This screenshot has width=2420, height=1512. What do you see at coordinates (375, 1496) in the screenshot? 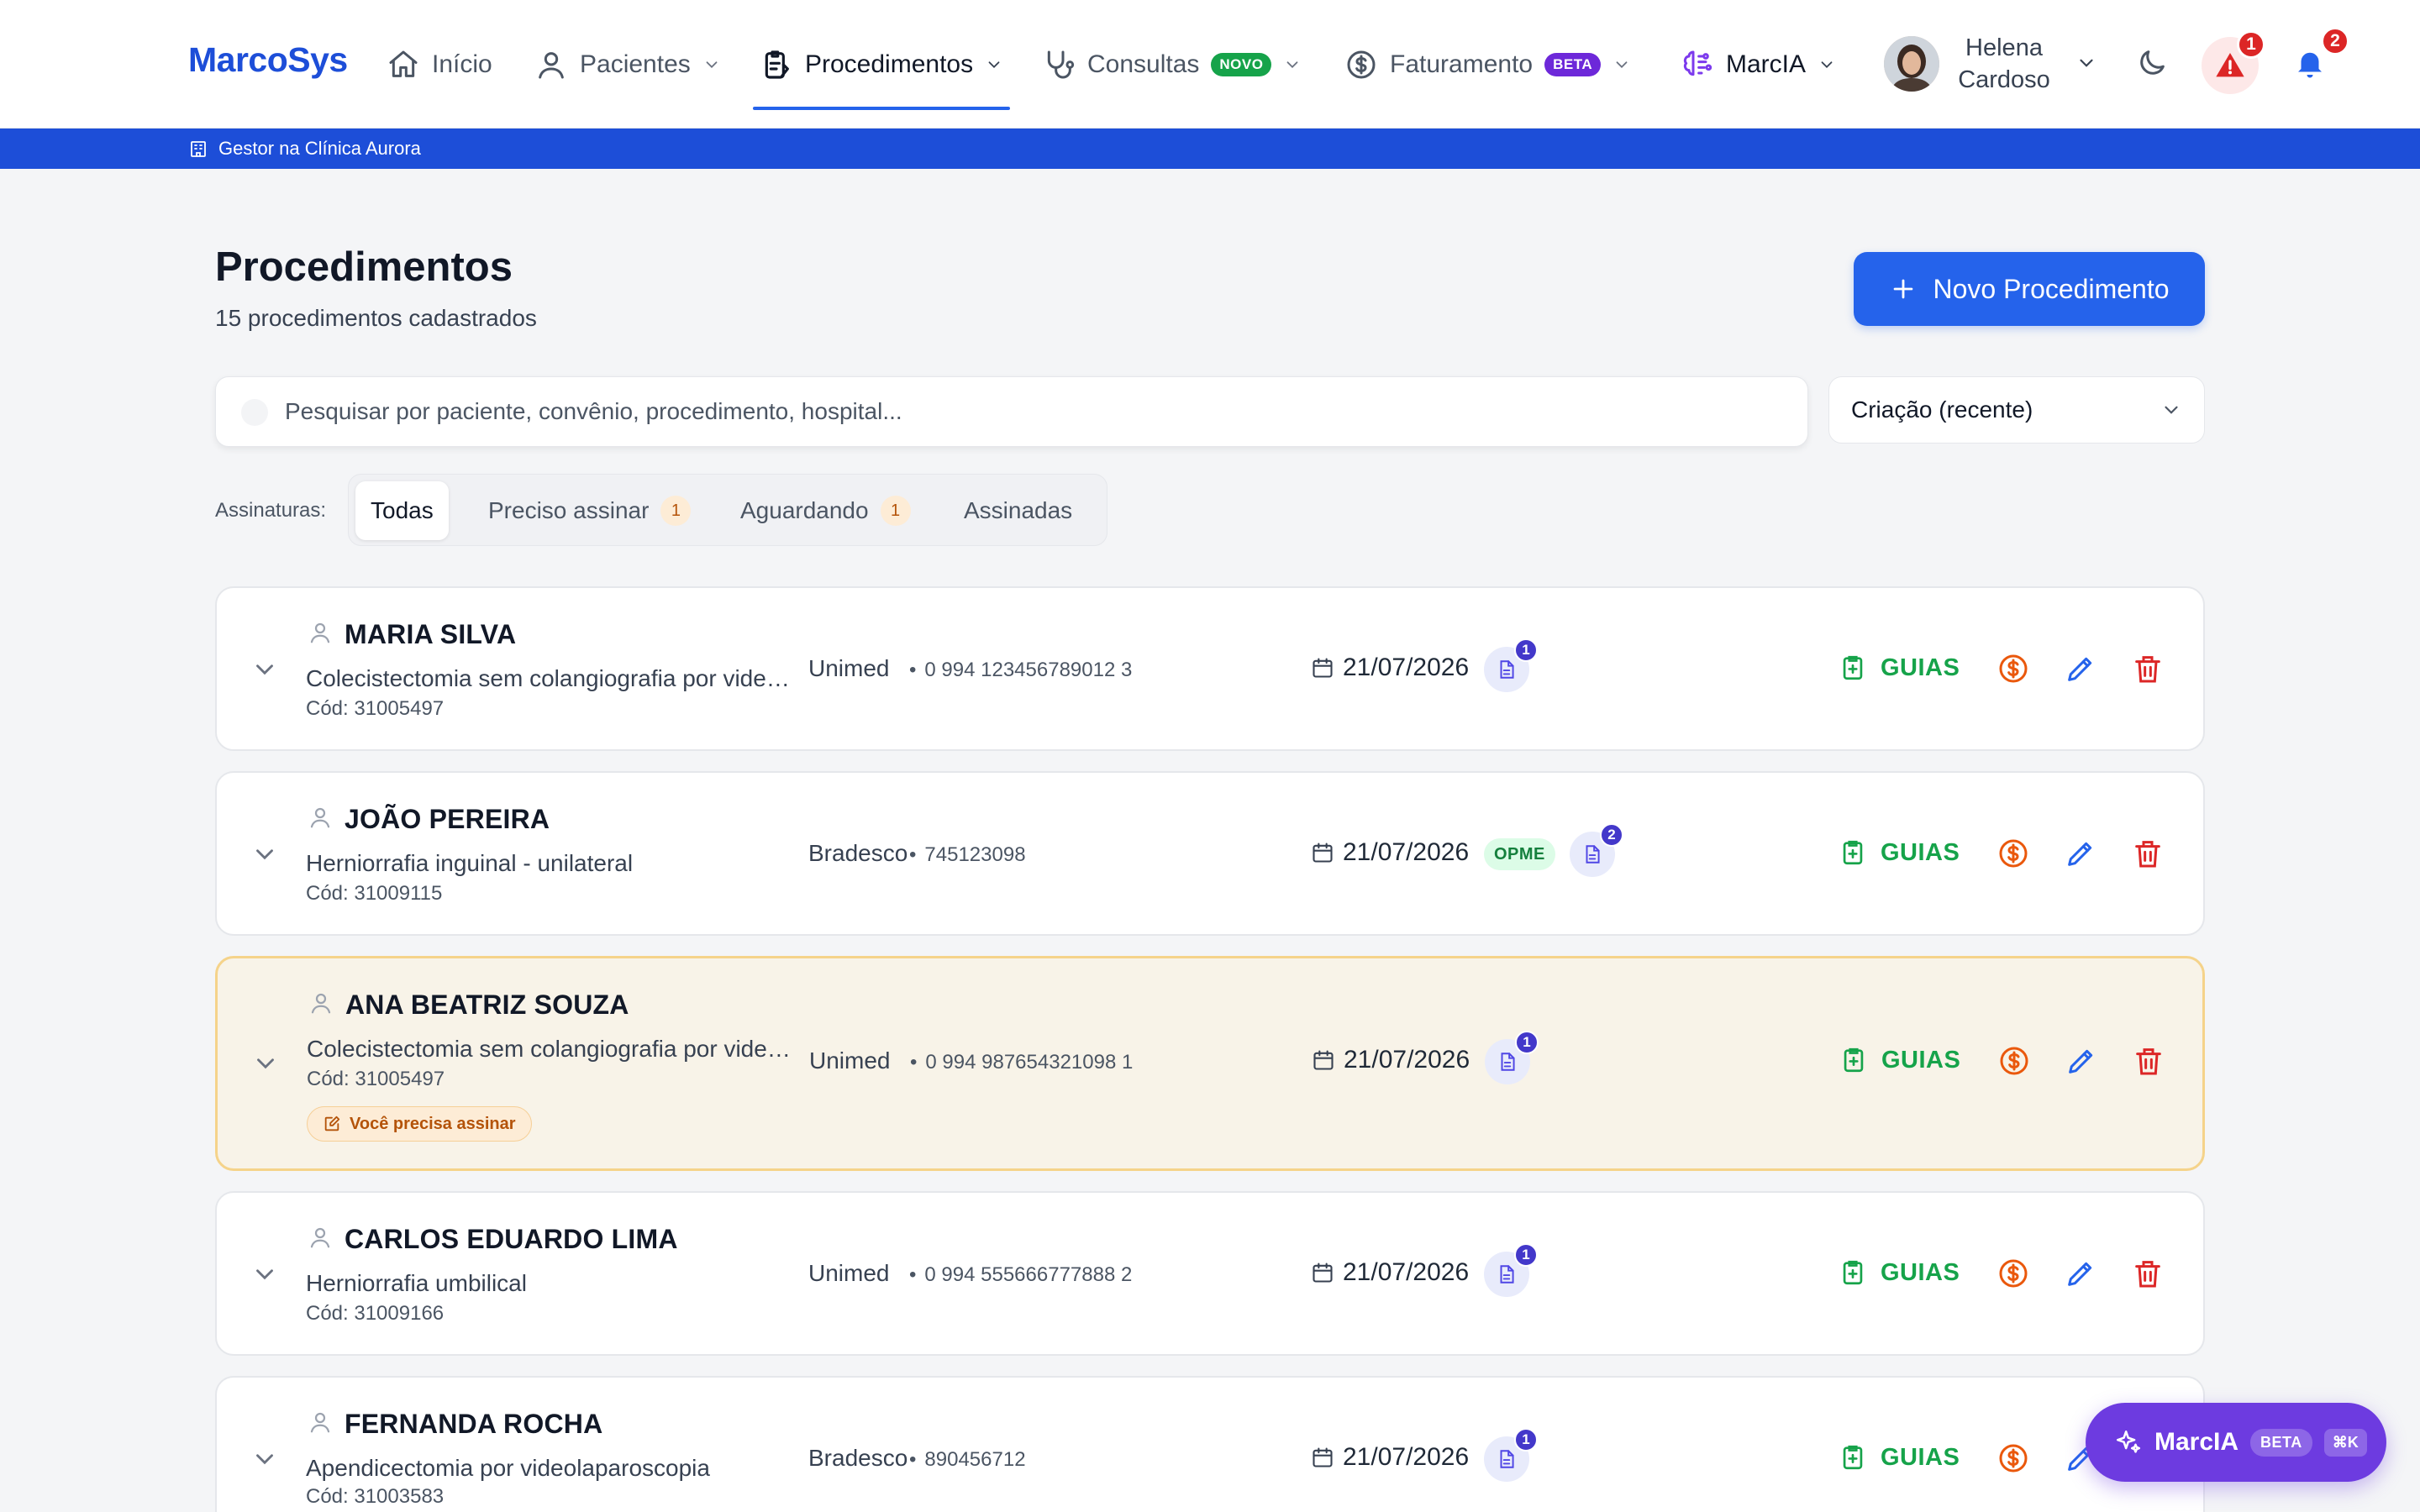
I see `procedure-code: Cód: 31003583` at bounding box center [375, 1496].